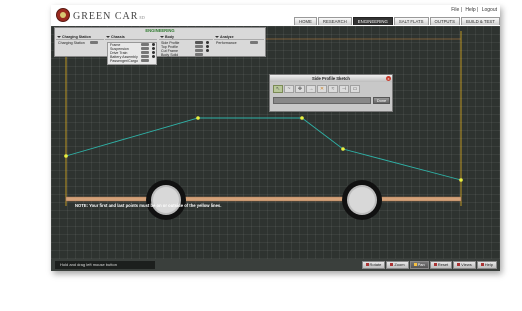 The height and width of the screenshot is (311, 522). Describe the element at coordinates (372, 21) in the screenshot. I see `tab-engineering: ENGINEERING` at that location.